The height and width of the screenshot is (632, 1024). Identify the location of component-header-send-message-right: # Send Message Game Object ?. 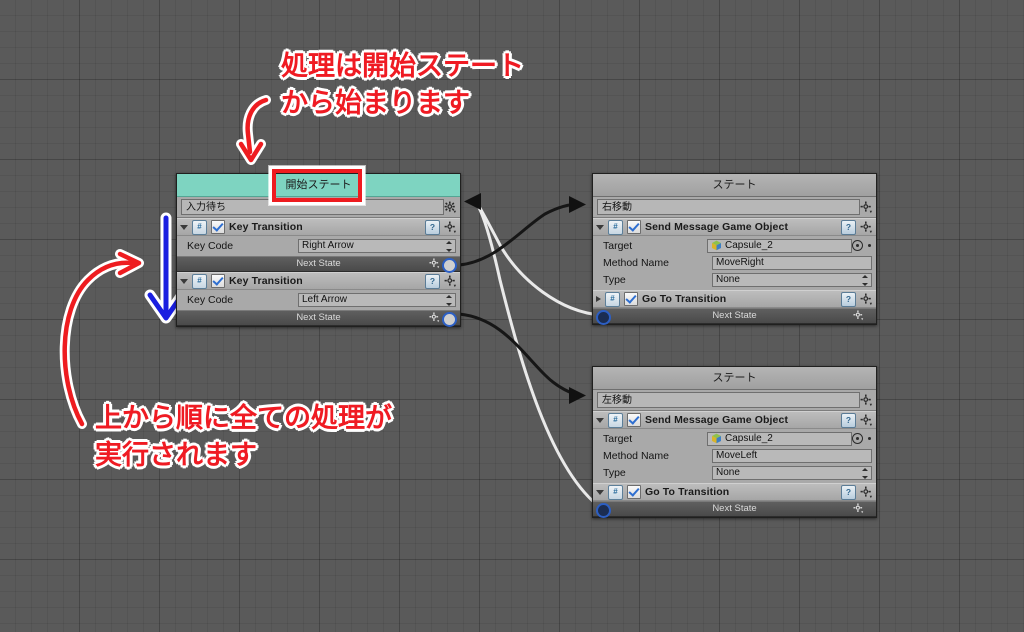
(734, 227).